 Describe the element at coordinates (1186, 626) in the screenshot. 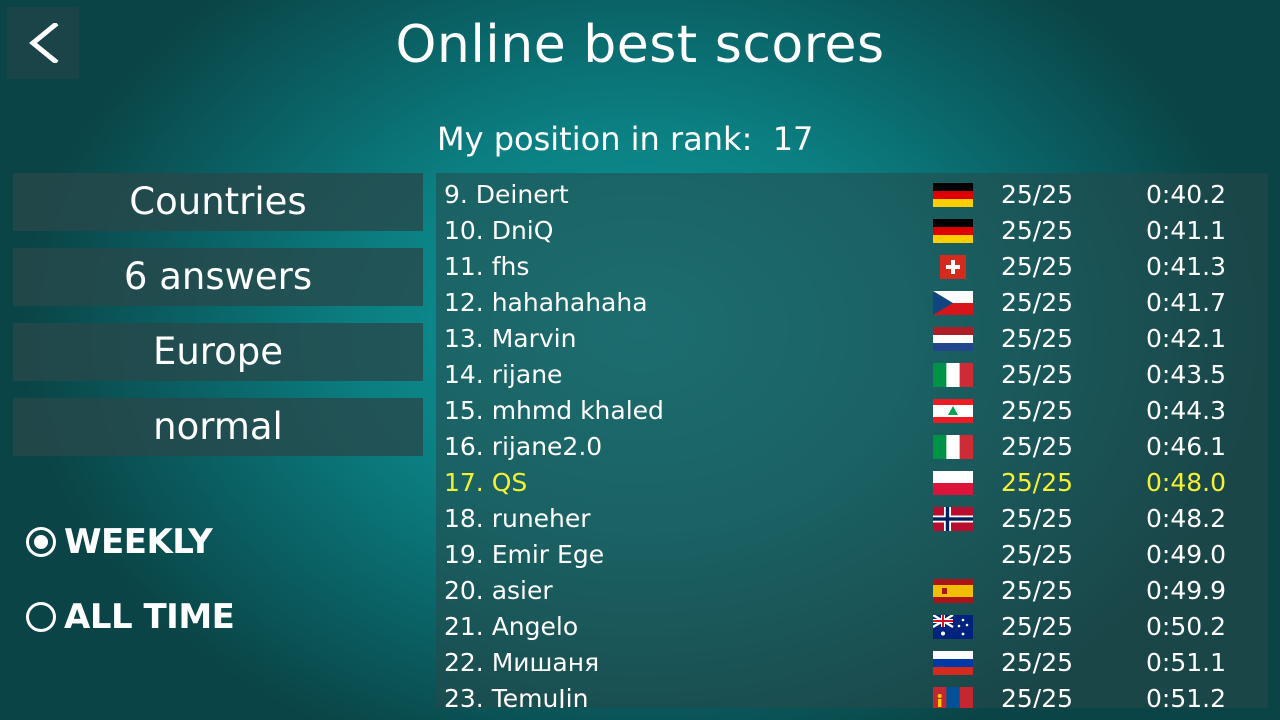

I see `player-time: 0:50.2` at that location.